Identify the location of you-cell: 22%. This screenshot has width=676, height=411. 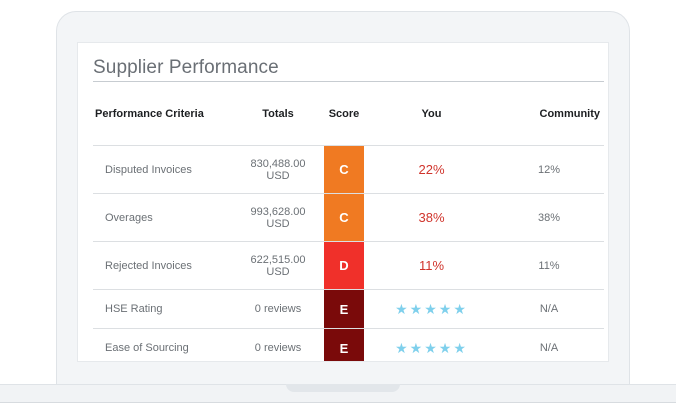
(431, 169).